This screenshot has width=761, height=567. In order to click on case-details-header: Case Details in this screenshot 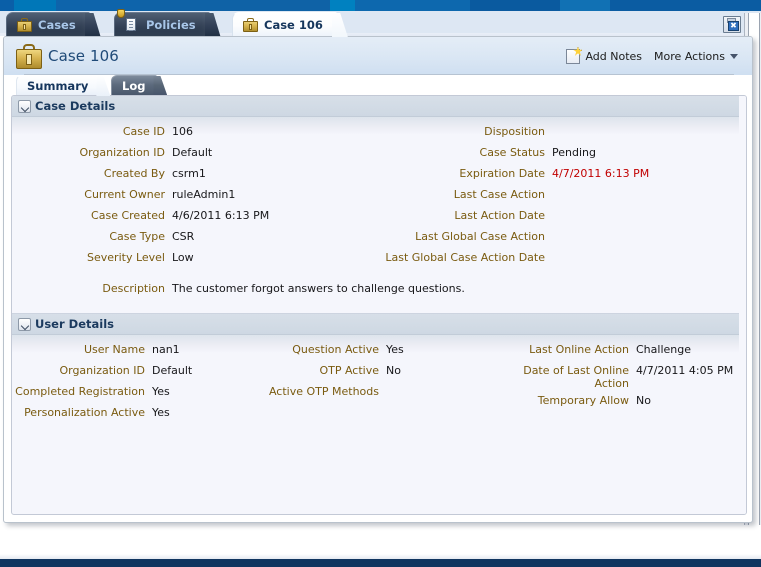, I will do `click(379, 106)`.